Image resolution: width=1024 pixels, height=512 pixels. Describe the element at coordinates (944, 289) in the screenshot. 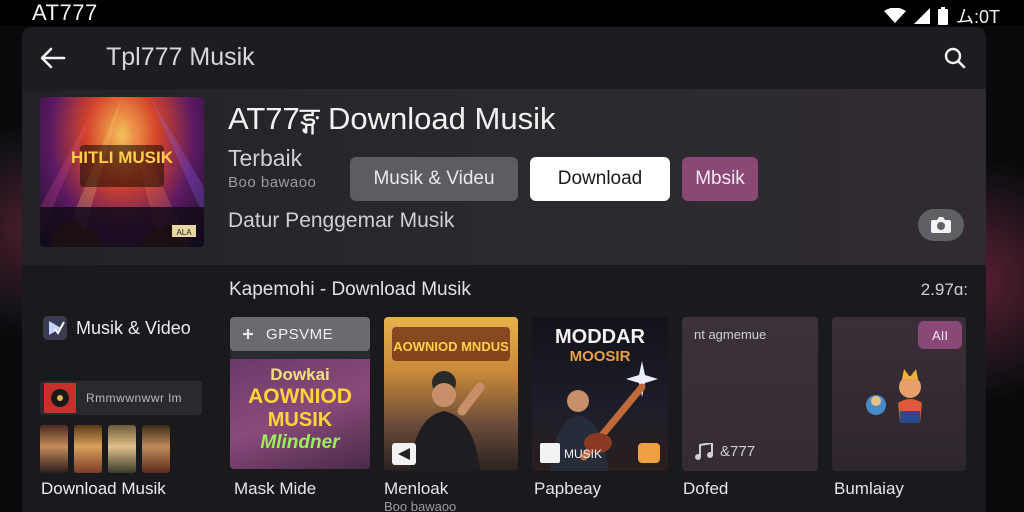

I see `section-count: 2.97ɑ:` at that location.